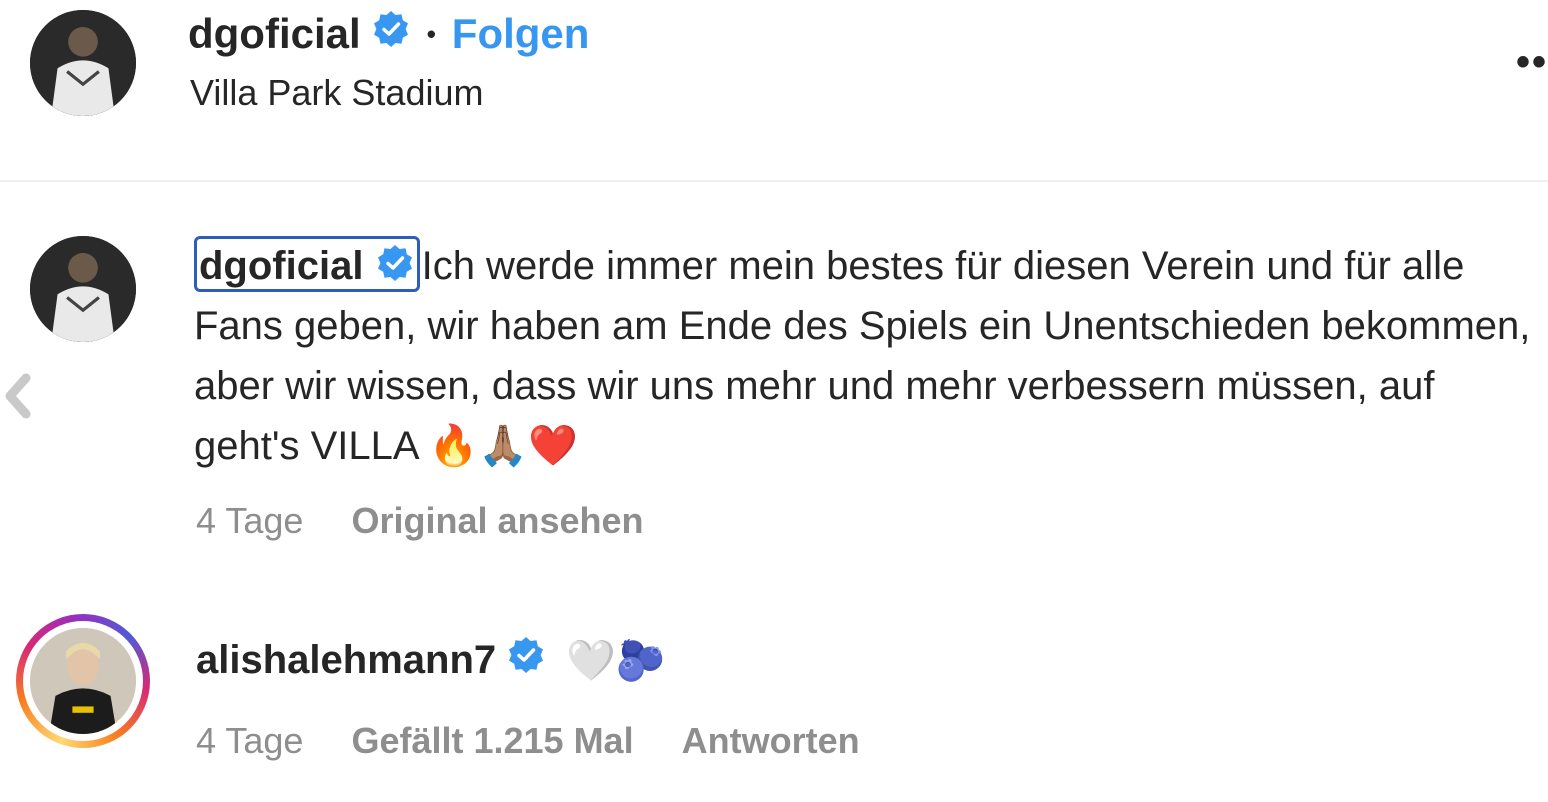  Describe the element at coordinates (336, 93) in the screenshot. I see `post-location: Villa Park Stadium` at that location.